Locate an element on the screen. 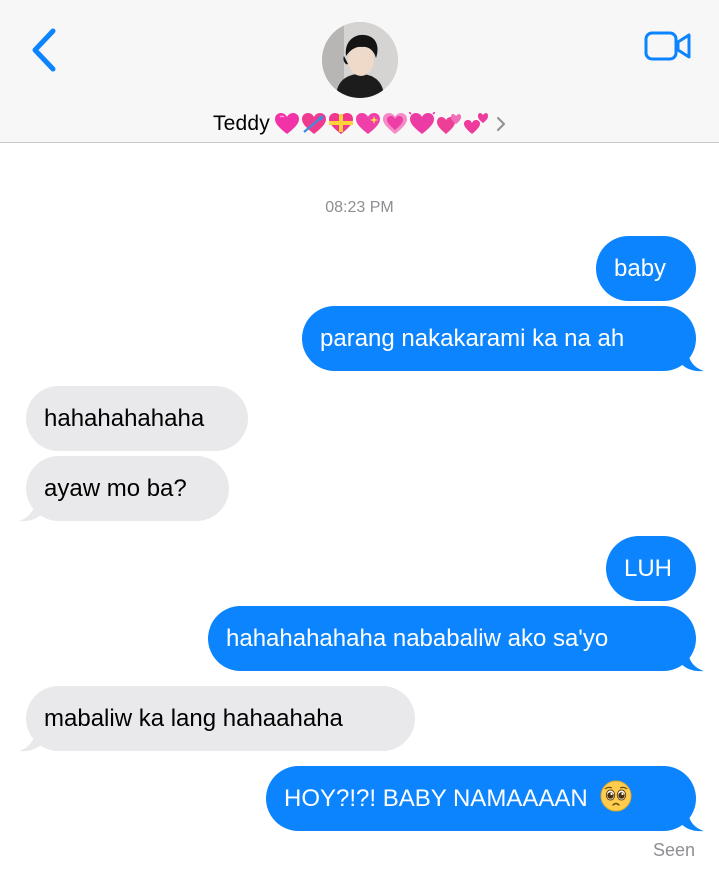 The width and height of the screenshot is (719, 878). heart-with-ribbon-icon is located at coordinates (341, 123).